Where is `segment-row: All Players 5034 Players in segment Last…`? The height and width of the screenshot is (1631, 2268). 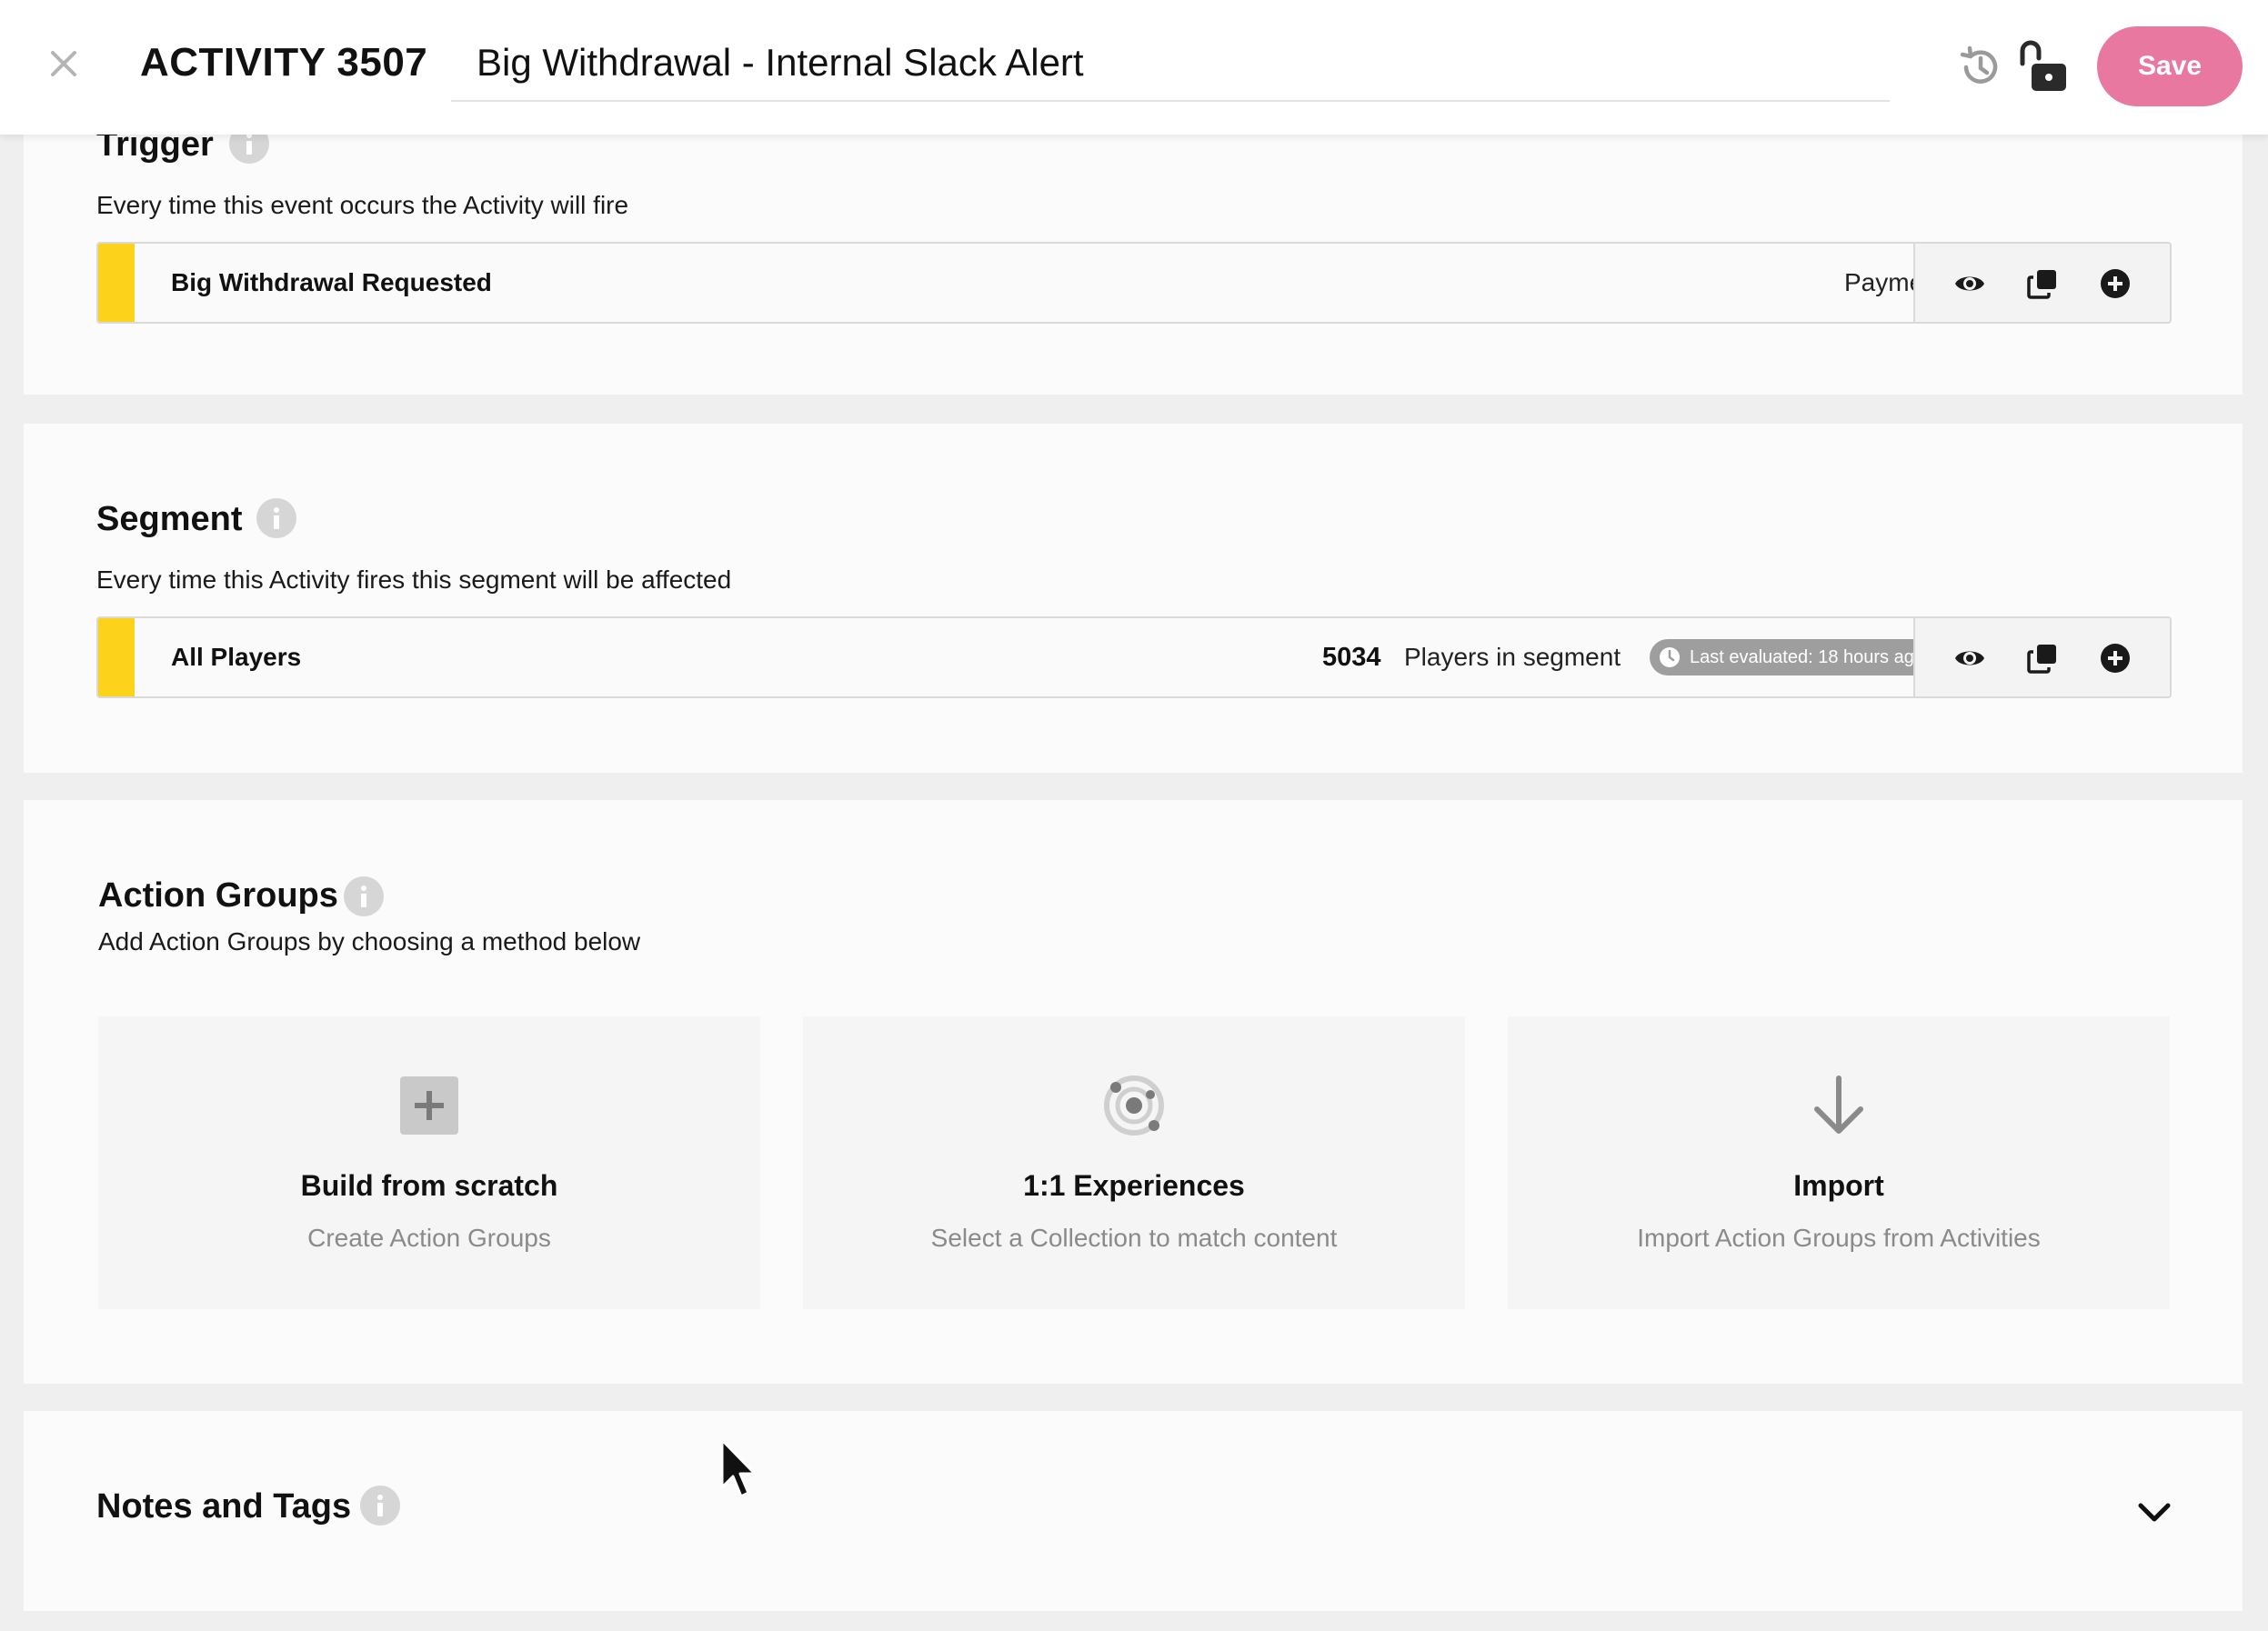 segment-row: All Players 5034 Players in segment Last… is located at coordinates (1134, 657).